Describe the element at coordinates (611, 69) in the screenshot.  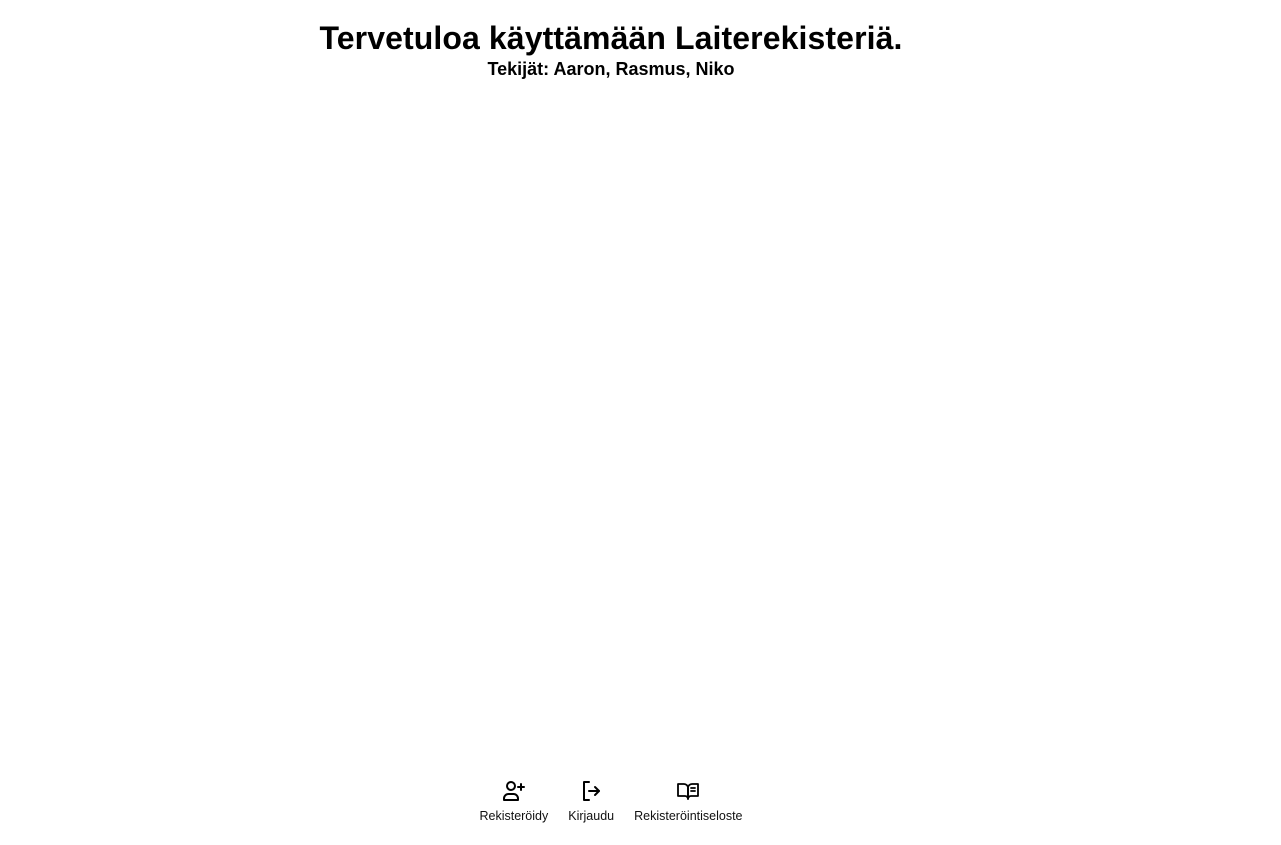
I see `page-subtitle: Tekijät: Aaron, Rasmus, Niko` at that location.